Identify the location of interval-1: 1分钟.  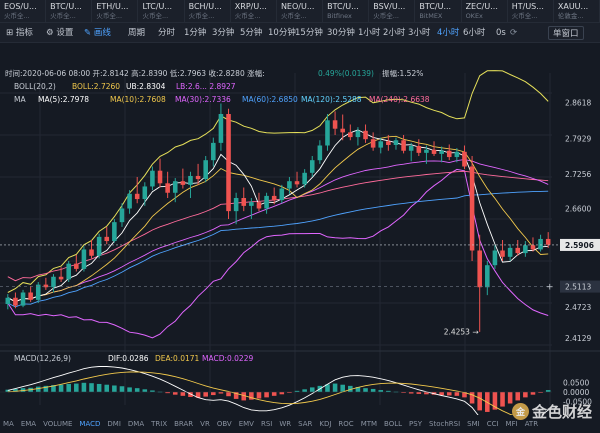
(195, 33).